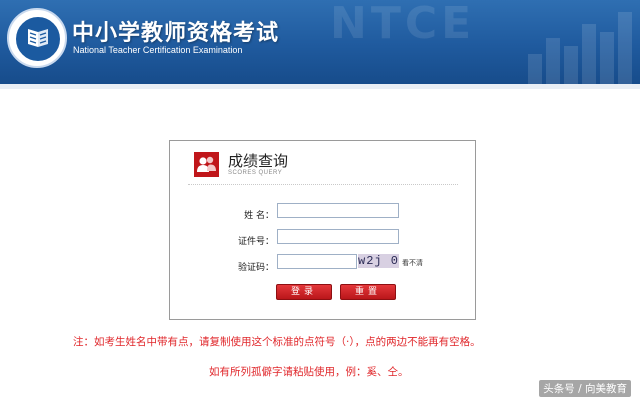  Describe the element at coordinates (317, 261) in the screenshot. I see `captcha-input` at that location.